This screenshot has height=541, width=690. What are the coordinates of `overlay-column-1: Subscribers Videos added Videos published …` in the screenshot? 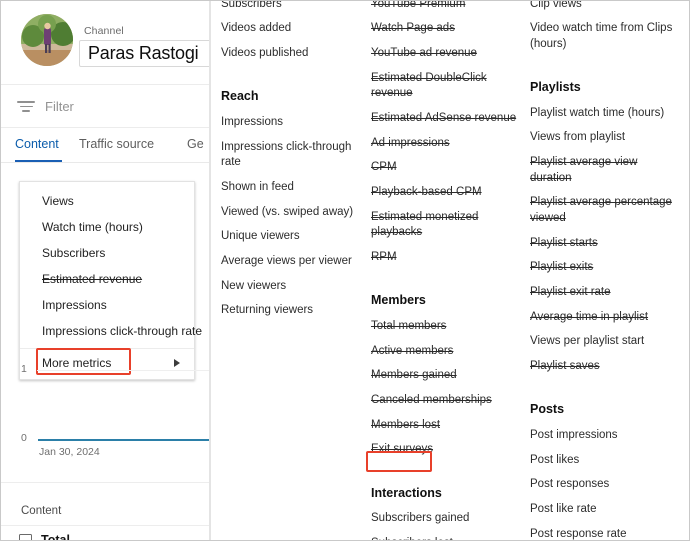 It's located at (301, 162).